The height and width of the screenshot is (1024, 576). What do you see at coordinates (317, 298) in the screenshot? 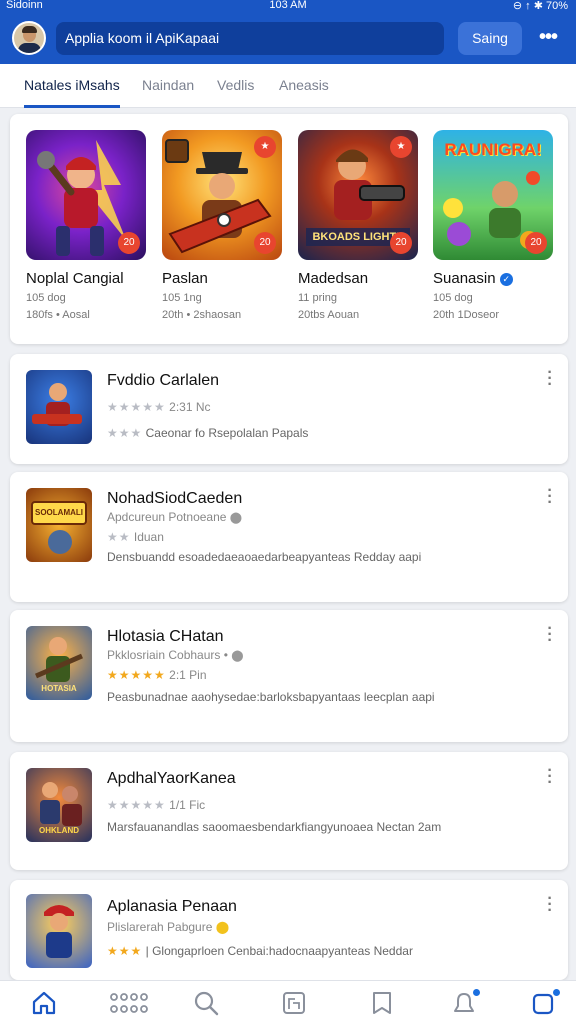
I see `featured-meta: 11 pring` at bounding box center [317, 298].